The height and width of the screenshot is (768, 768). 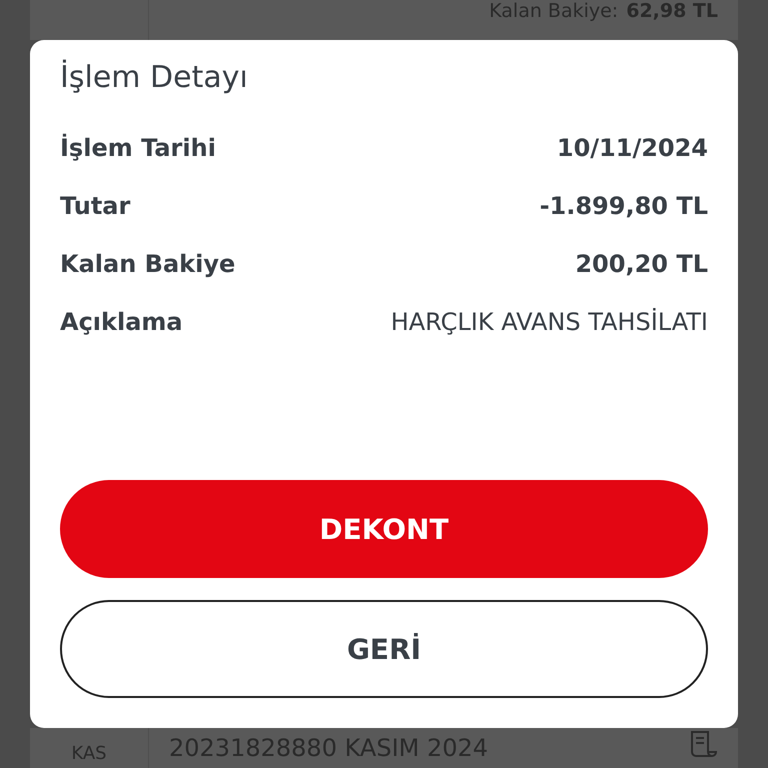 I want to click on detail-value: 200,20 TL, so click(x=641, y=264).